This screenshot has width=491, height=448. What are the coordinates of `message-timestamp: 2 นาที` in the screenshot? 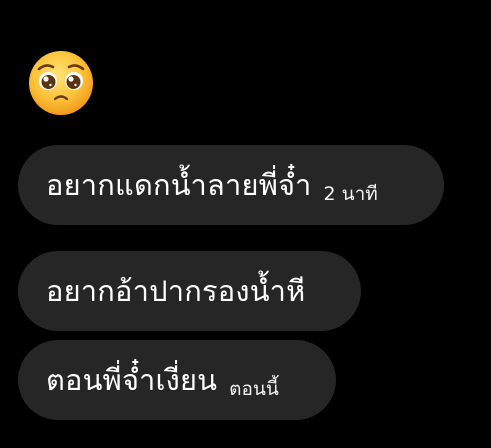 It's located at (350, 194).